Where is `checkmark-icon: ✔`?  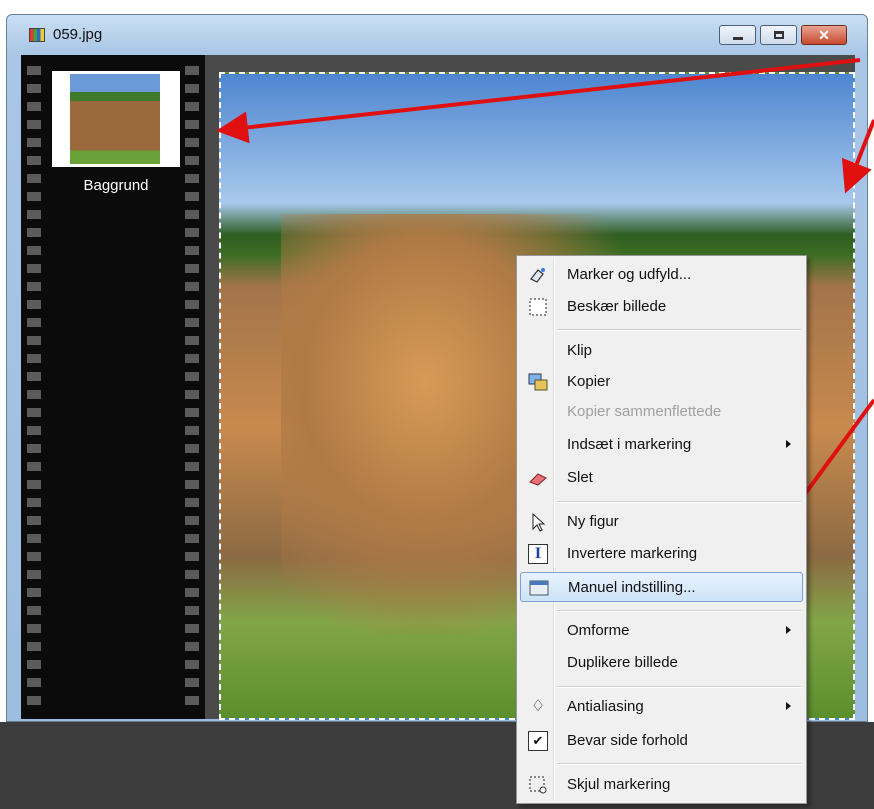 checkmark-icon: ✔ is located at coordinates (538, 741).